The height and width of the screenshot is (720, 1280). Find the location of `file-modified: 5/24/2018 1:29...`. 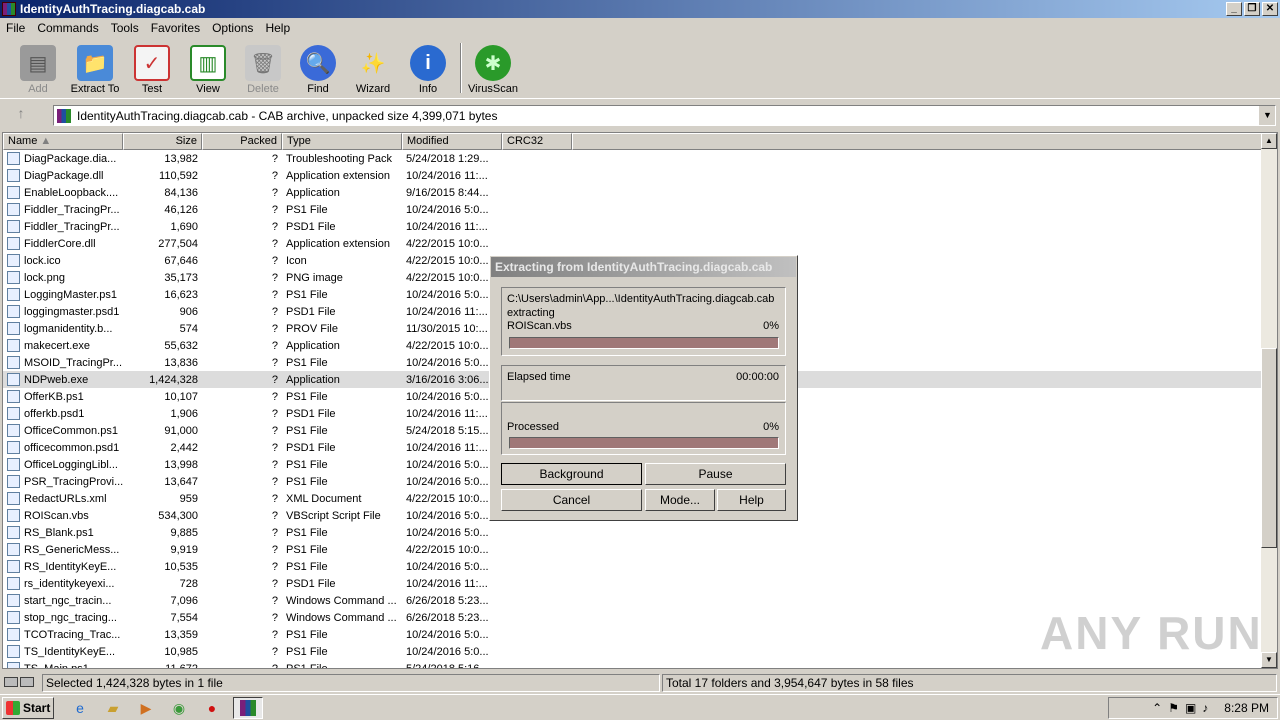

file-modified: 5/24/2018 1:29... is located at coordinates (447, 158).